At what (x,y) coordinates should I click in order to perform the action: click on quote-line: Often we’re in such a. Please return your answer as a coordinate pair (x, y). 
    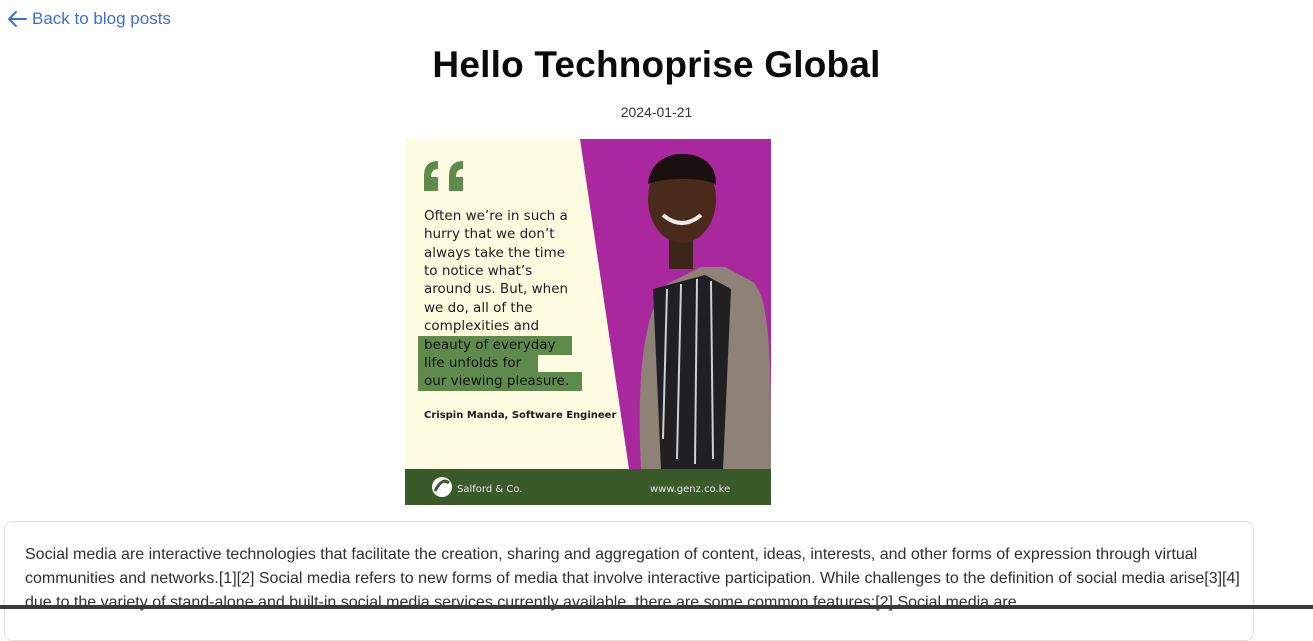
    Looking at the image, I should click on (496, 216).